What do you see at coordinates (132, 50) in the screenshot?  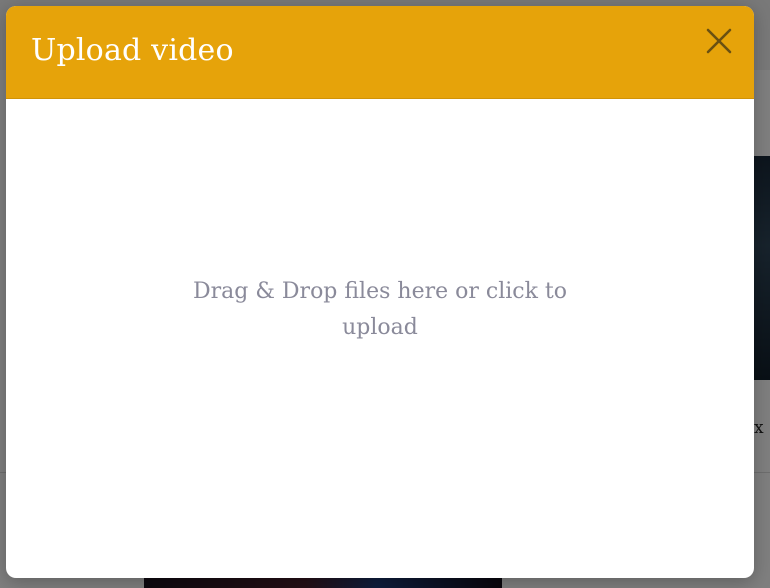 I see `modal-title: Upload video` at bounding box center [132, 50].